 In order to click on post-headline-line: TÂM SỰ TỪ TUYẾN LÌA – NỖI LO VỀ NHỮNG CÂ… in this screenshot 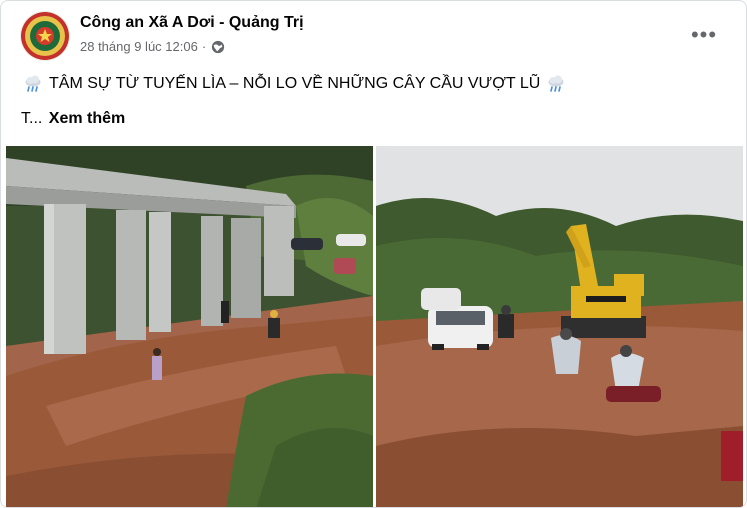, I will do `click(294, 84)`.